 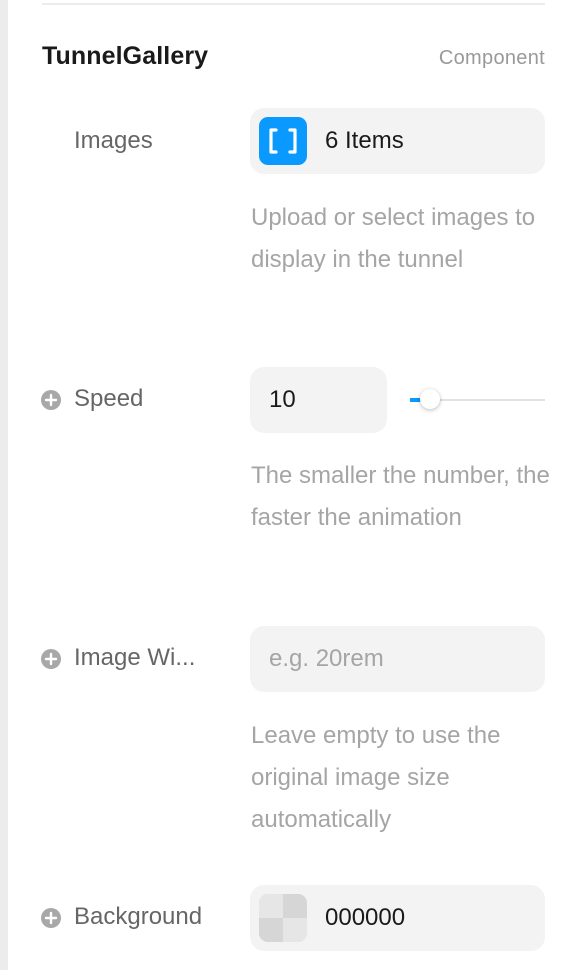 I want to click on background-color-field: 000000, so click(x=397, y=918).